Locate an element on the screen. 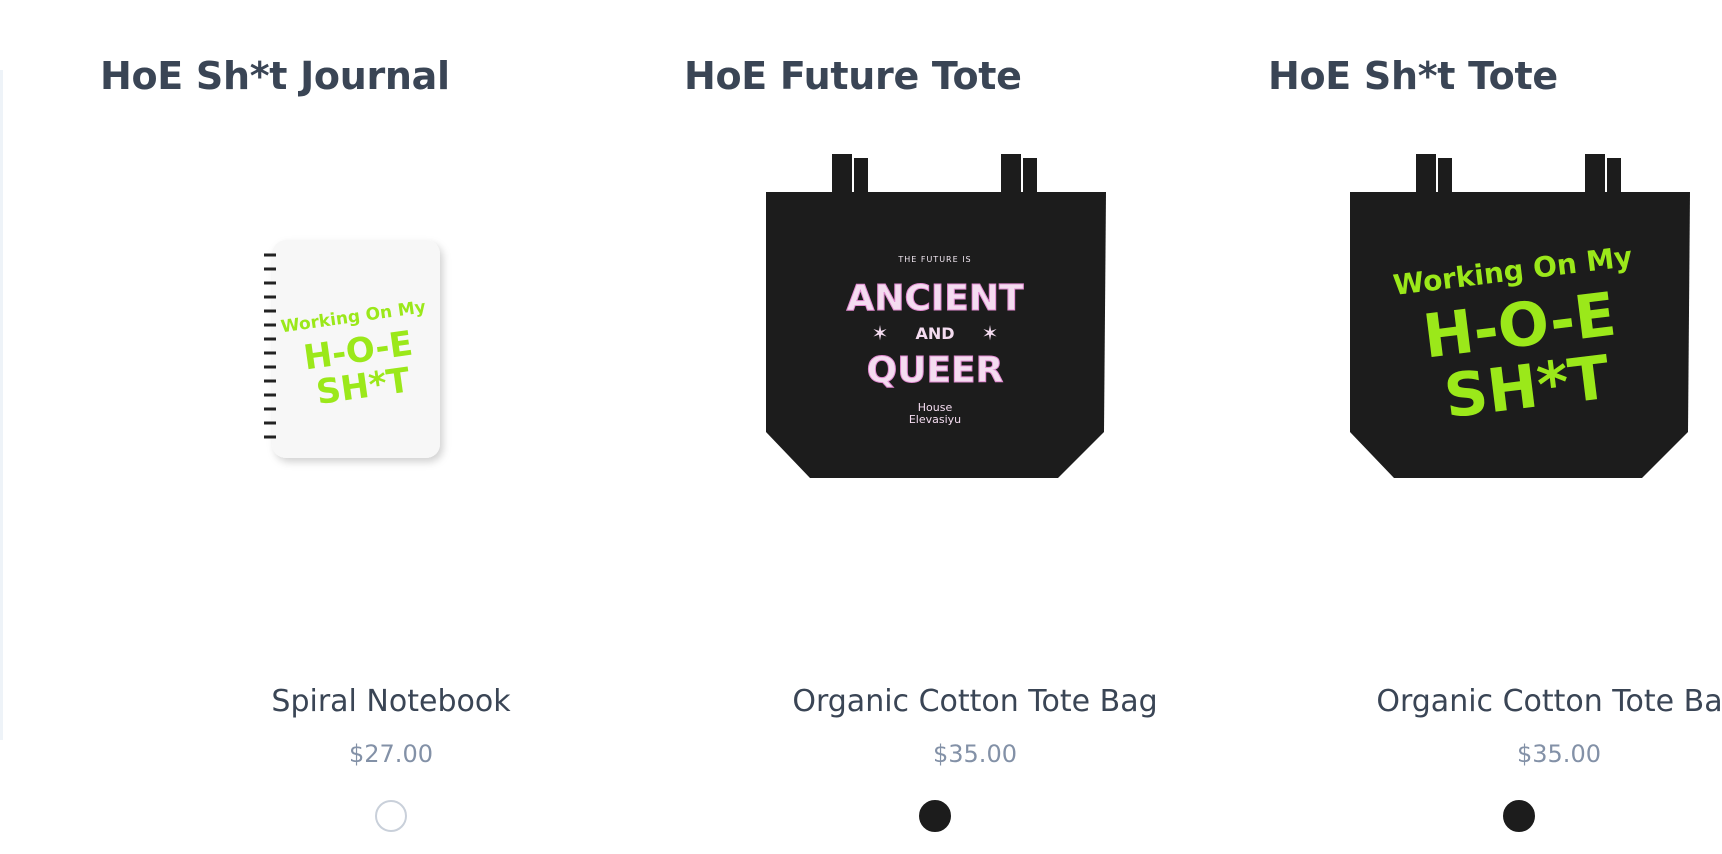  product-title: HoE Future Tote is located at coordinates (853, 76).